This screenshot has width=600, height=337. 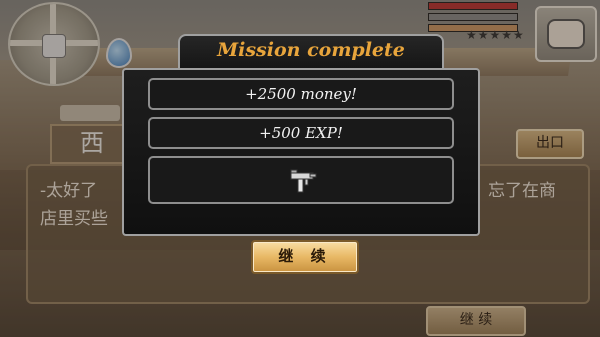 I want to click on mission-title: Mission complete, so click(x=311, y=50).